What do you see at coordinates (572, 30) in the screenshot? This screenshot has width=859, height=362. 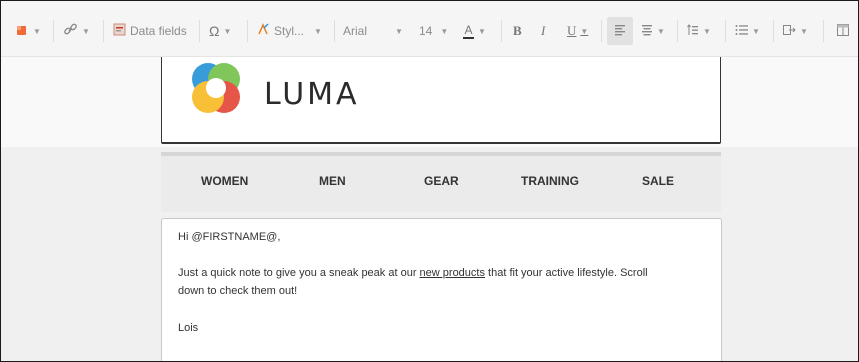 I see `underline-icon: U` at bounding box center [572, 30].